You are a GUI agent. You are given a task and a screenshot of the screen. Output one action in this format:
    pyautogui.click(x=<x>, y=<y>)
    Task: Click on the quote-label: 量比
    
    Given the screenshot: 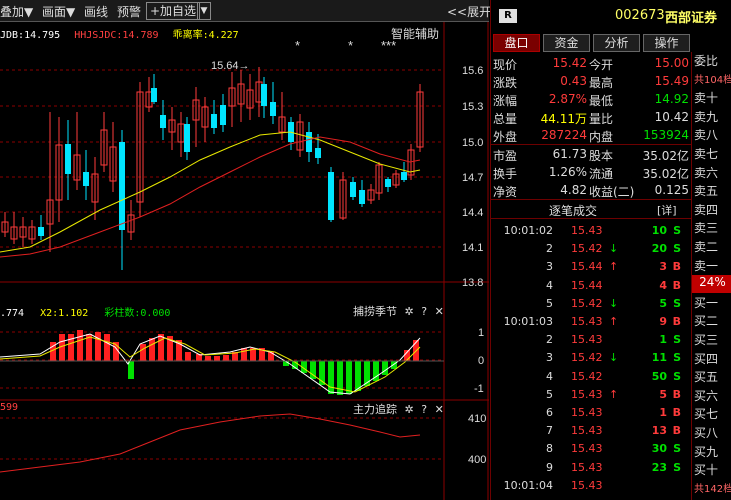 What is the action you would take?
    pyautogui.click(x=601, y=119)
    